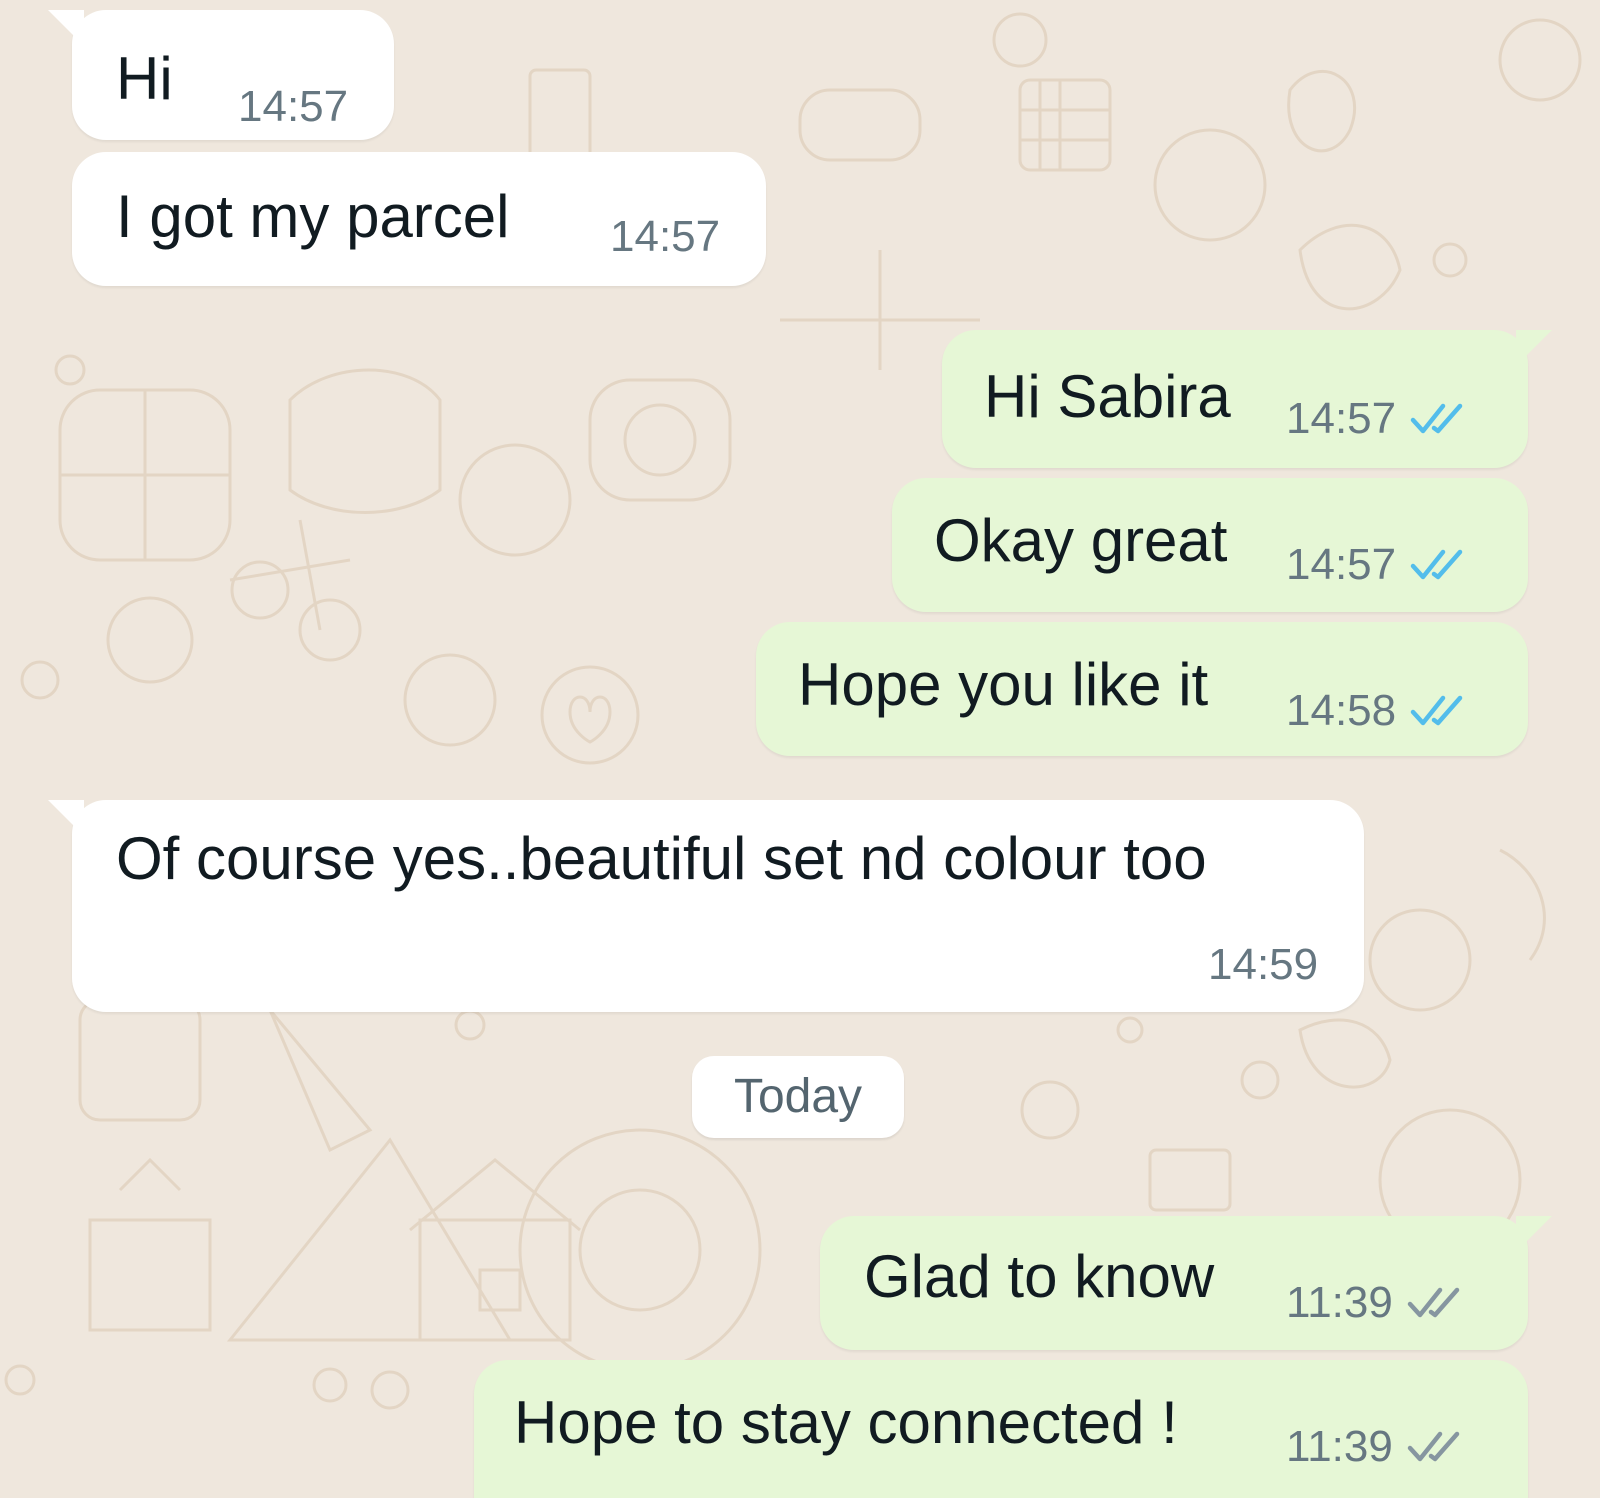 The width and height of the screenshot is (1600, 1498). What do you see at coordinates (1003, 684) in the screenshot?
I see `message-text: Hope you like it` at bounding box center [1003, 684].